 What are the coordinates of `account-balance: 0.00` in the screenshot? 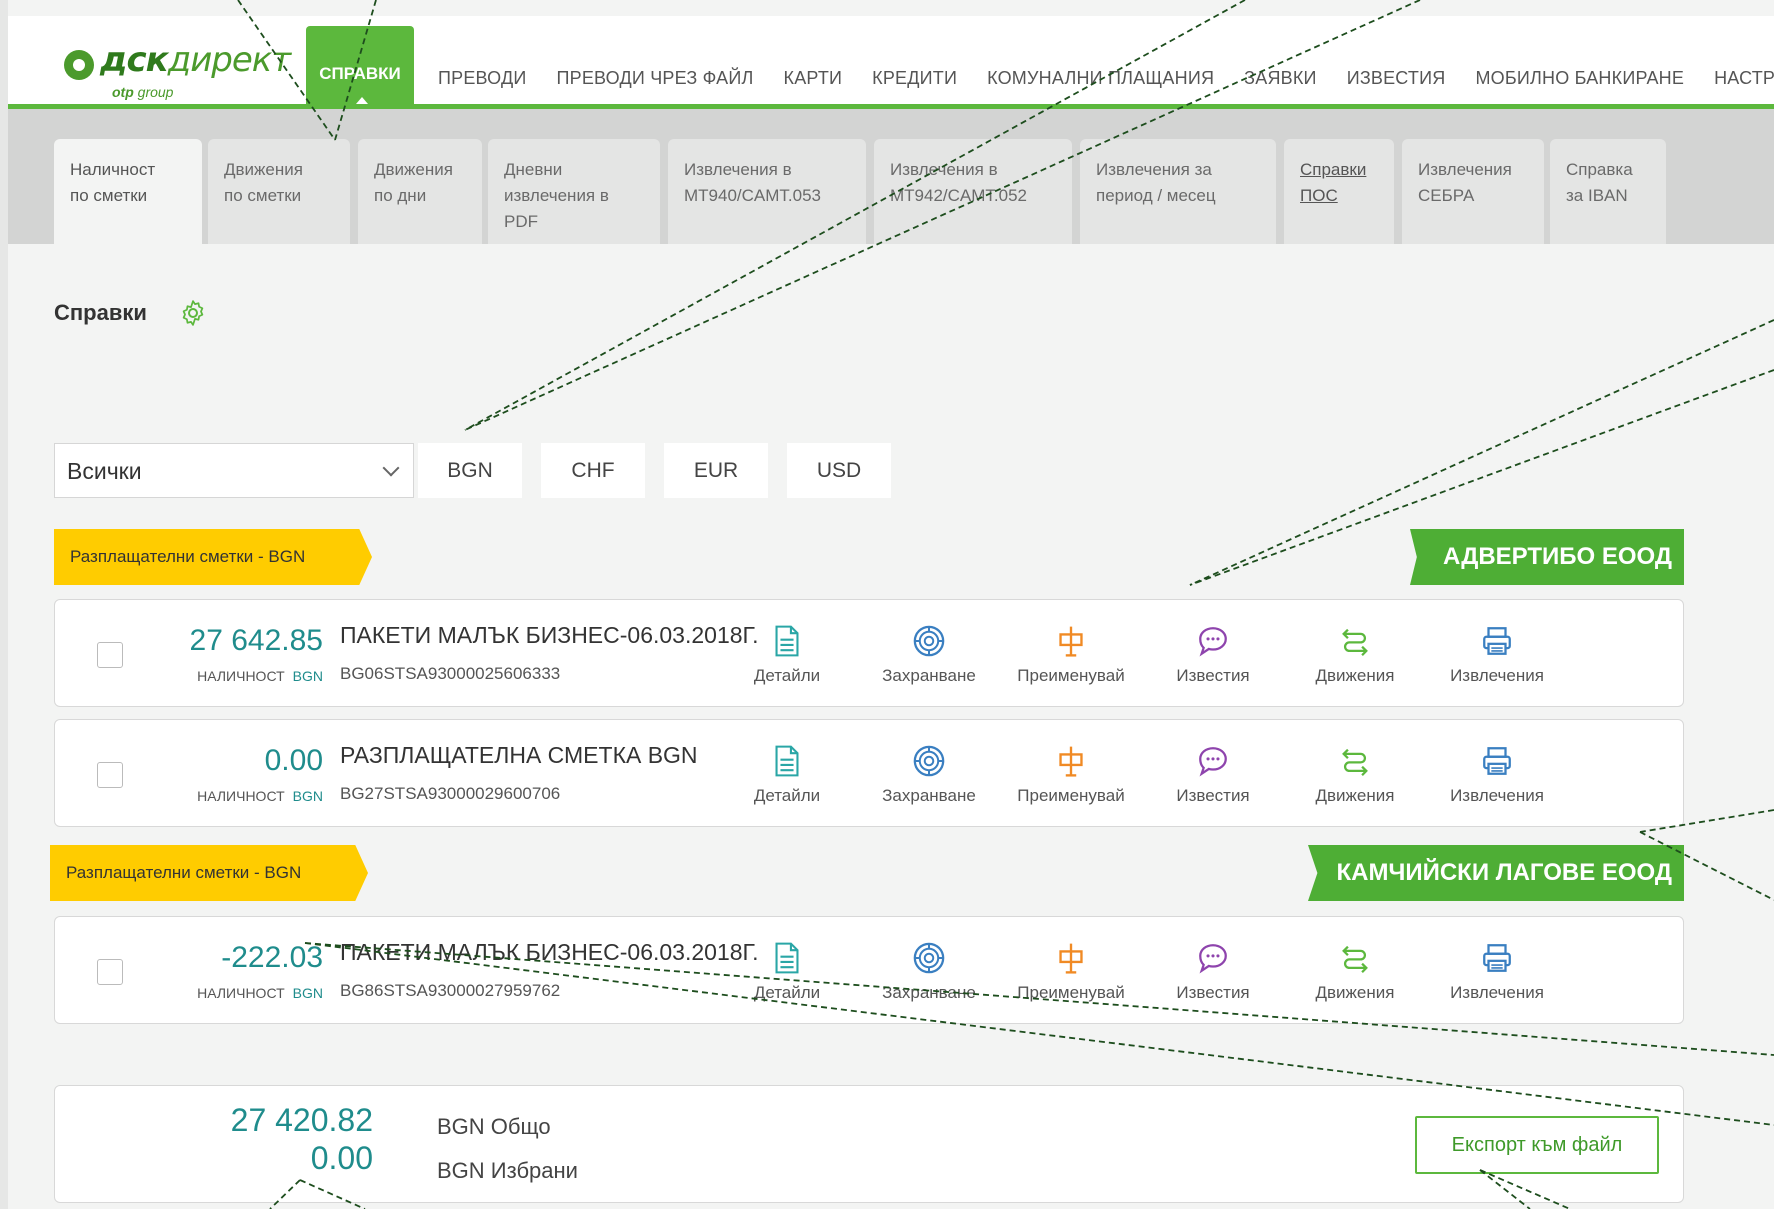 It's located at (293, 760).